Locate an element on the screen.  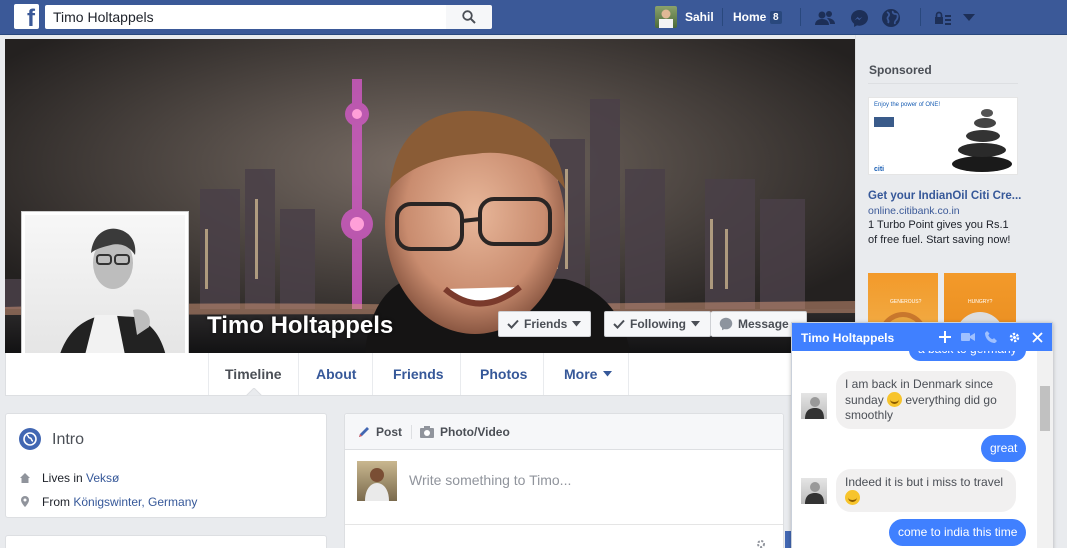
ad2-text-left: GENEROUS? is located at coordinates (906, 302).